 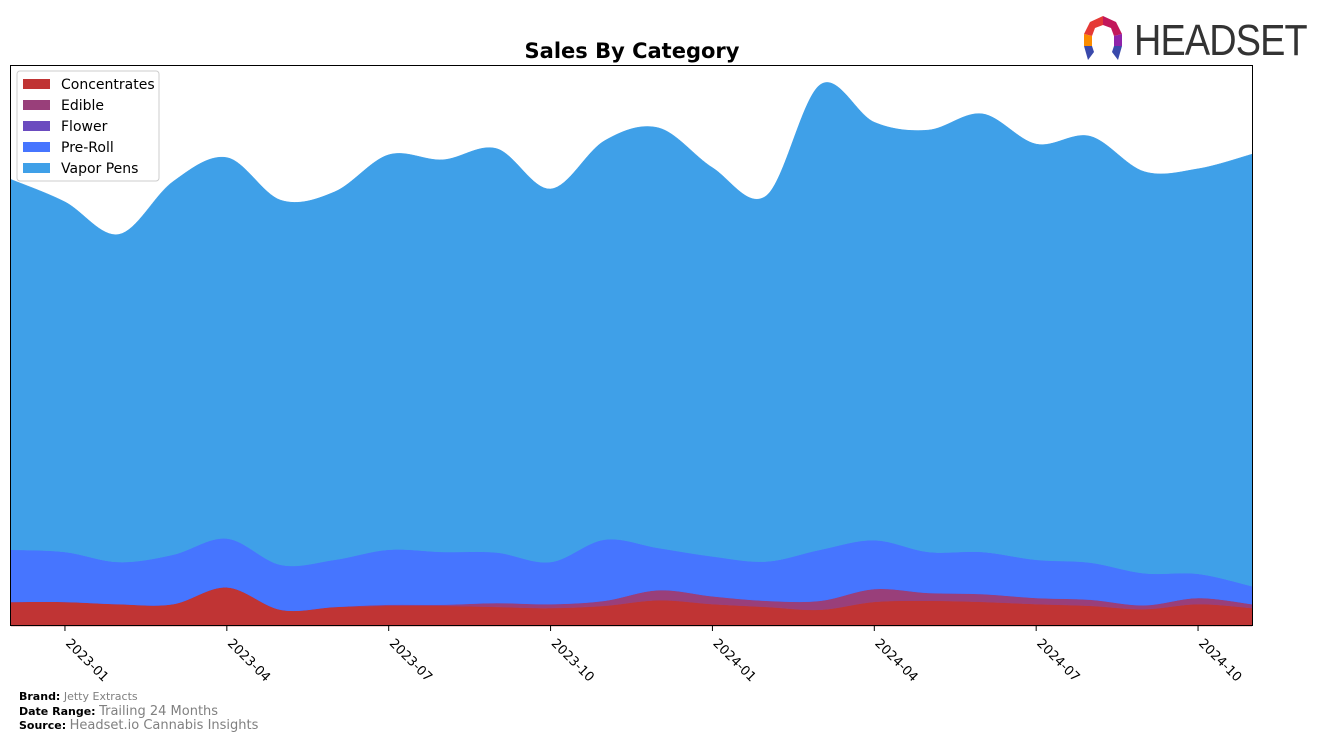 I want to click on footer-date-range: Date Range: Trailing 24 Months, so click(x=118, y=712).